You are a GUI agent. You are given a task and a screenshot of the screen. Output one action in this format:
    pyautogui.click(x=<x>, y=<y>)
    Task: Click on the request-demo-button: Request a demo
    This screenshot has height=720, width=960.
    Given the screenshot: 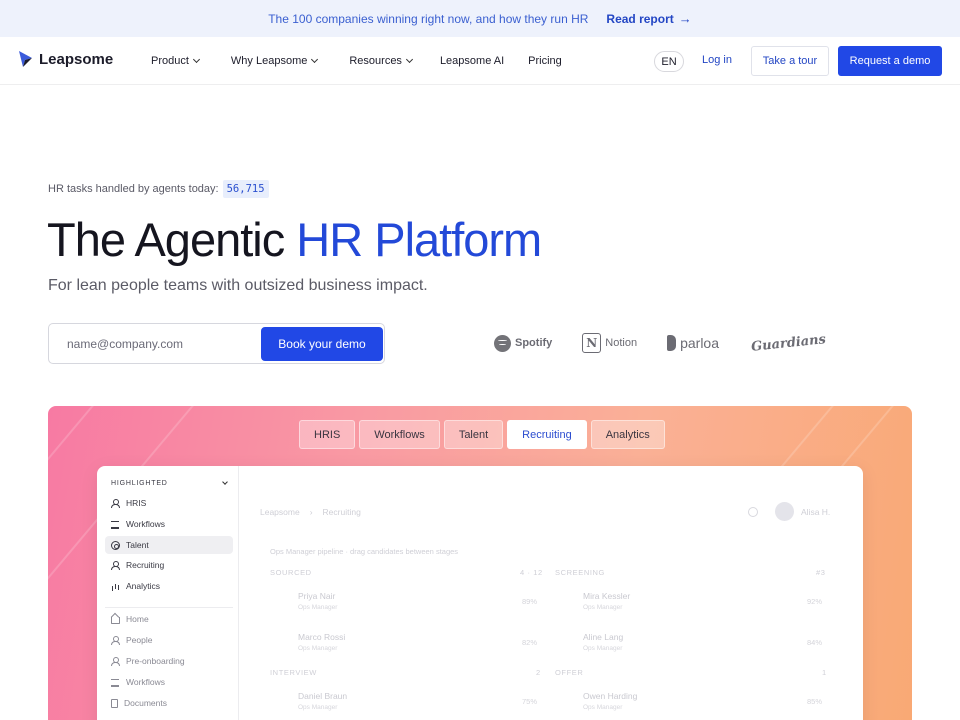 What is the action you would take?
    pyautogui.click(x=890, y=61)
    